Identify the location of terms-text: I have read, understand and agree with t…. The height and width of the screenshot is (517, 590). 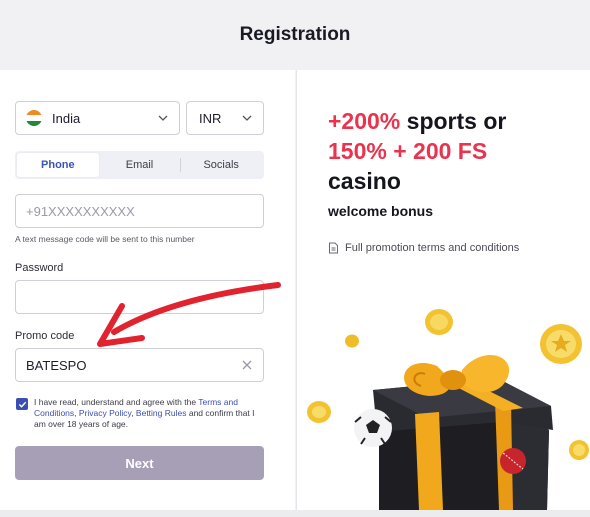
(149, 413).